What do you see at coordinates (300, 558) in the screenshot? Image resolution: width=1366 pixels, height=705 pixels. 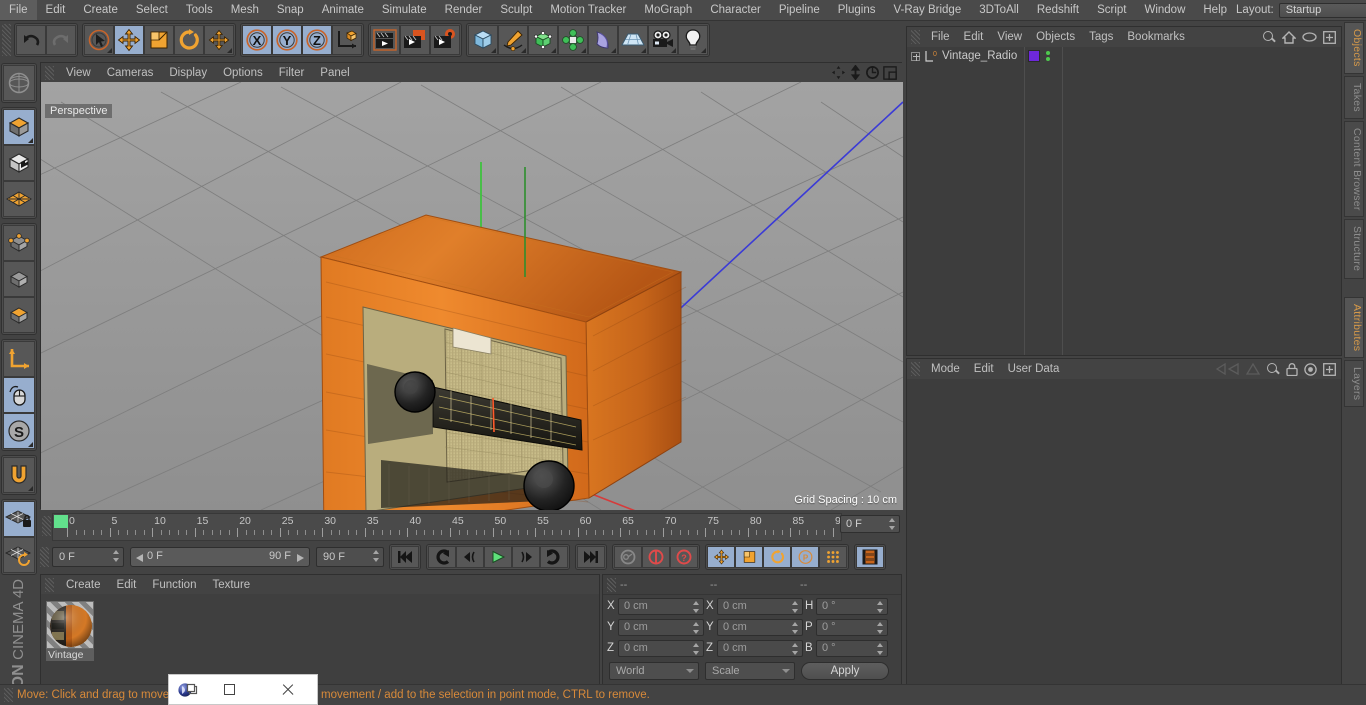 I see `range-right-arrow-icon` at bounding box center [300, 558].